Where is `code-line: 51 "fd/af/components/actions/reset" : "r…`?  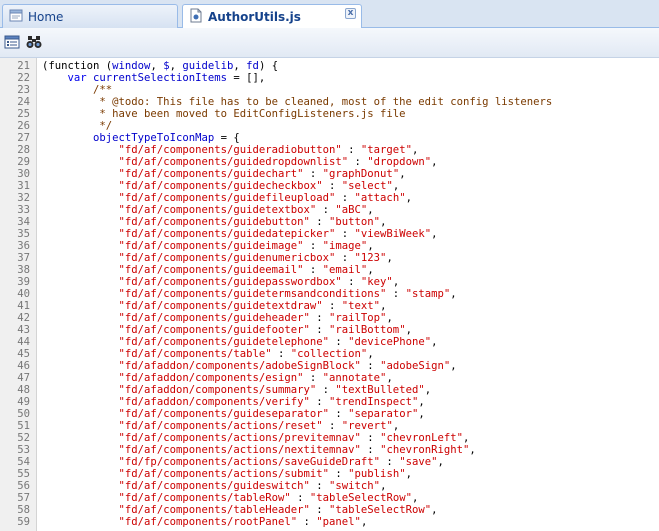
code-line: 51 "fd/af/components/actions/reset" : "r… is located at coordinates (329, 426).